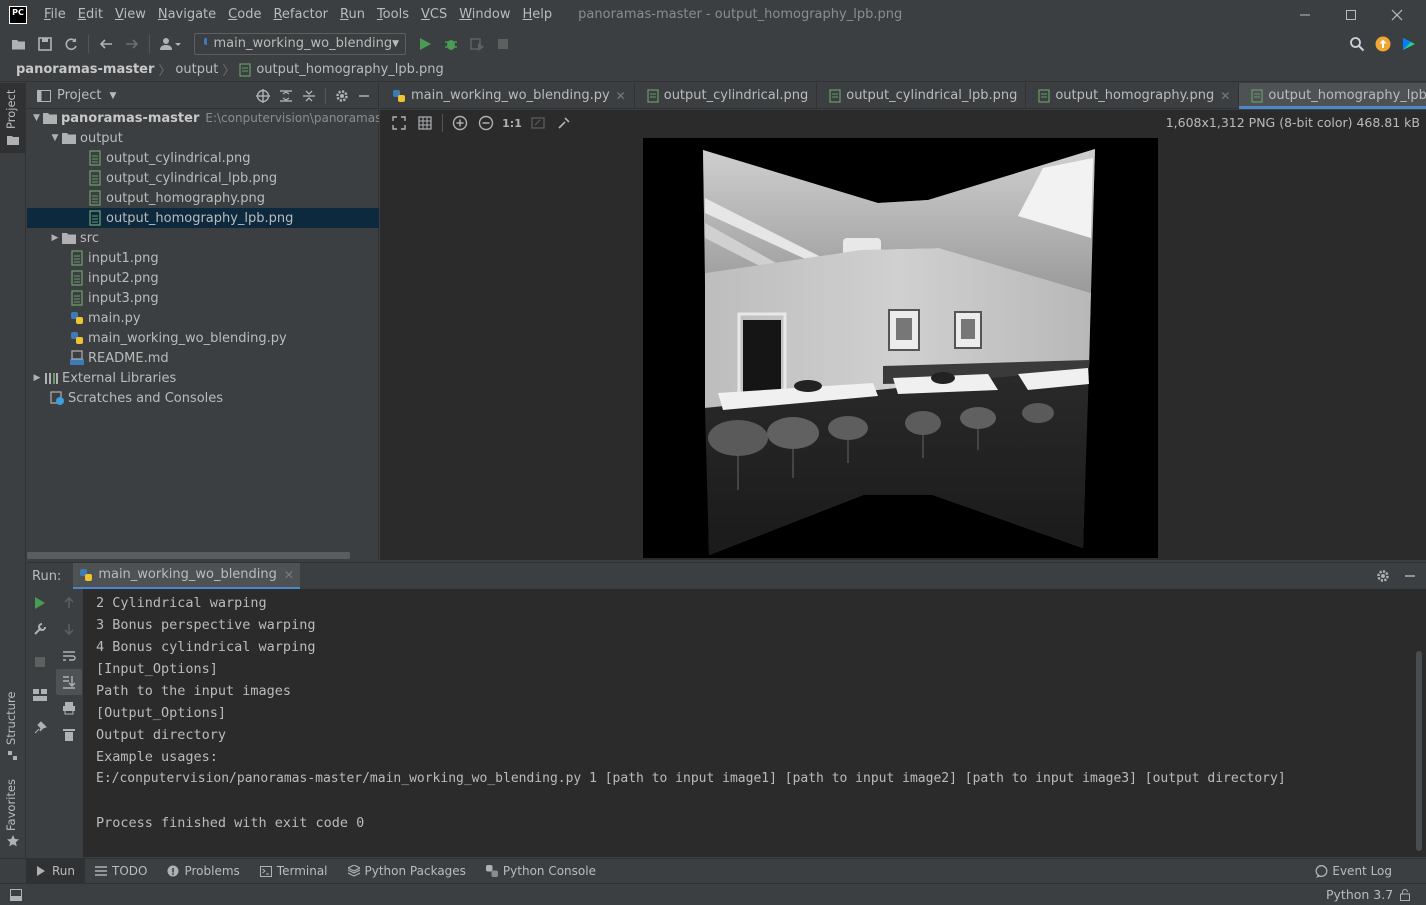 The image size is (1426, 905). I want to click on stop-button, so click(503, 44).